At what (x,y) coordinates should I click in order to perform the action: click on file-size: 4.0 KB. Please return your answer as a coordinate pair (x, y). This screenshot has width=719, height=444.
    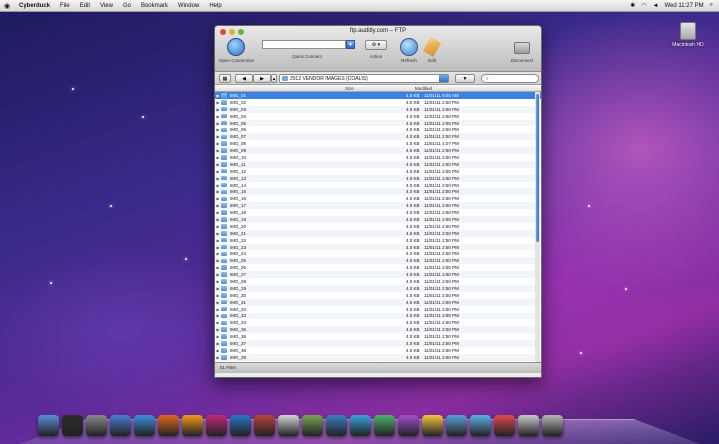
    Looking at the image, I should click on (413, 219).